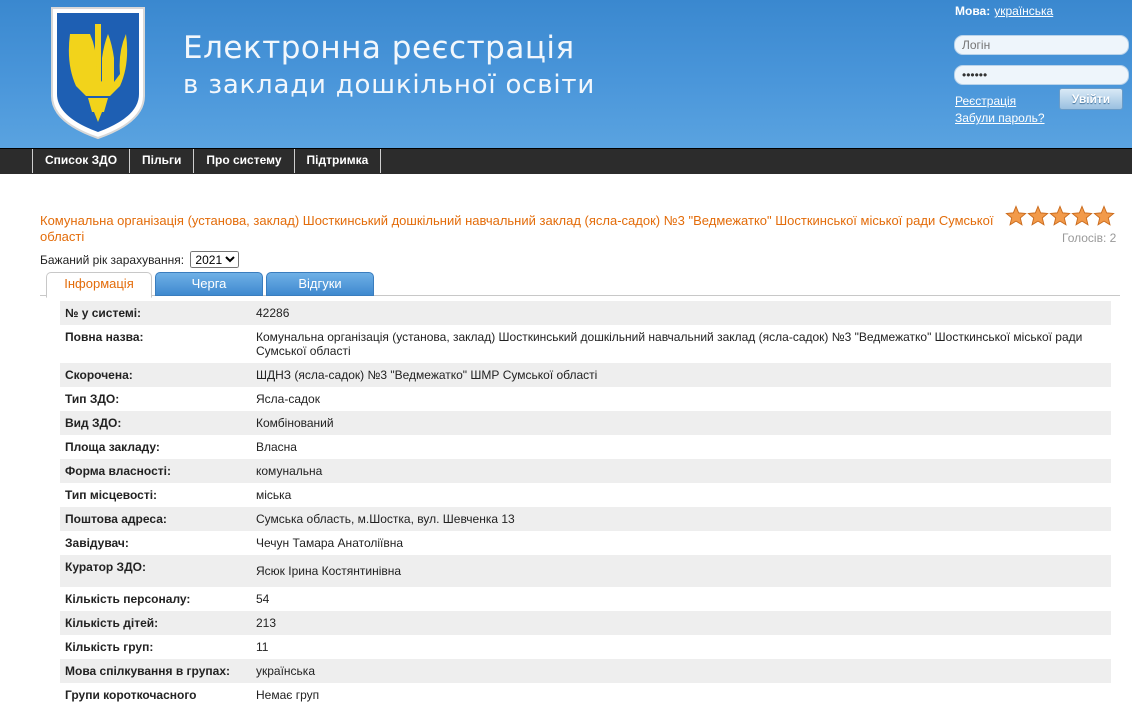  I want to click on tab-queue: Черга, so click(209, 284).